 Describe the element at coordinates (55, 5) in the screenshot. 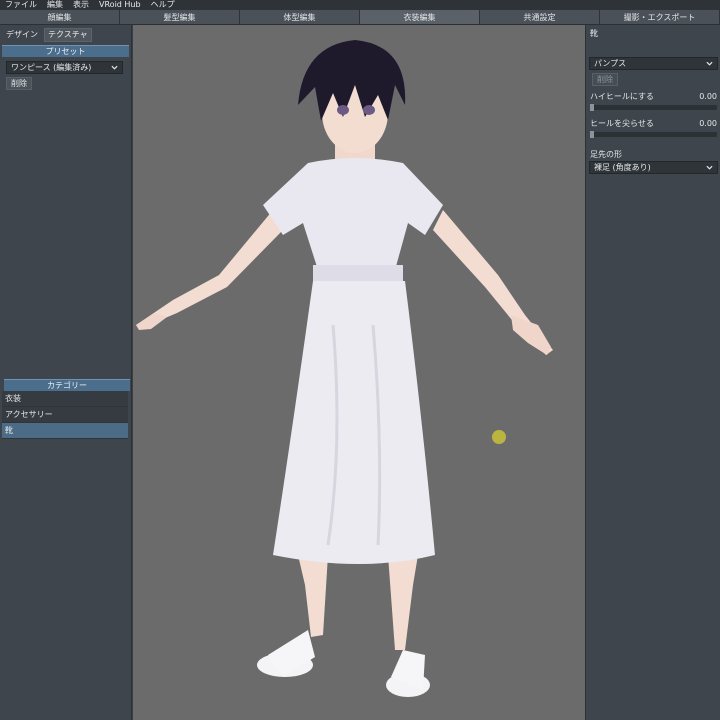

I see `menu-edit: 編集` at that location.